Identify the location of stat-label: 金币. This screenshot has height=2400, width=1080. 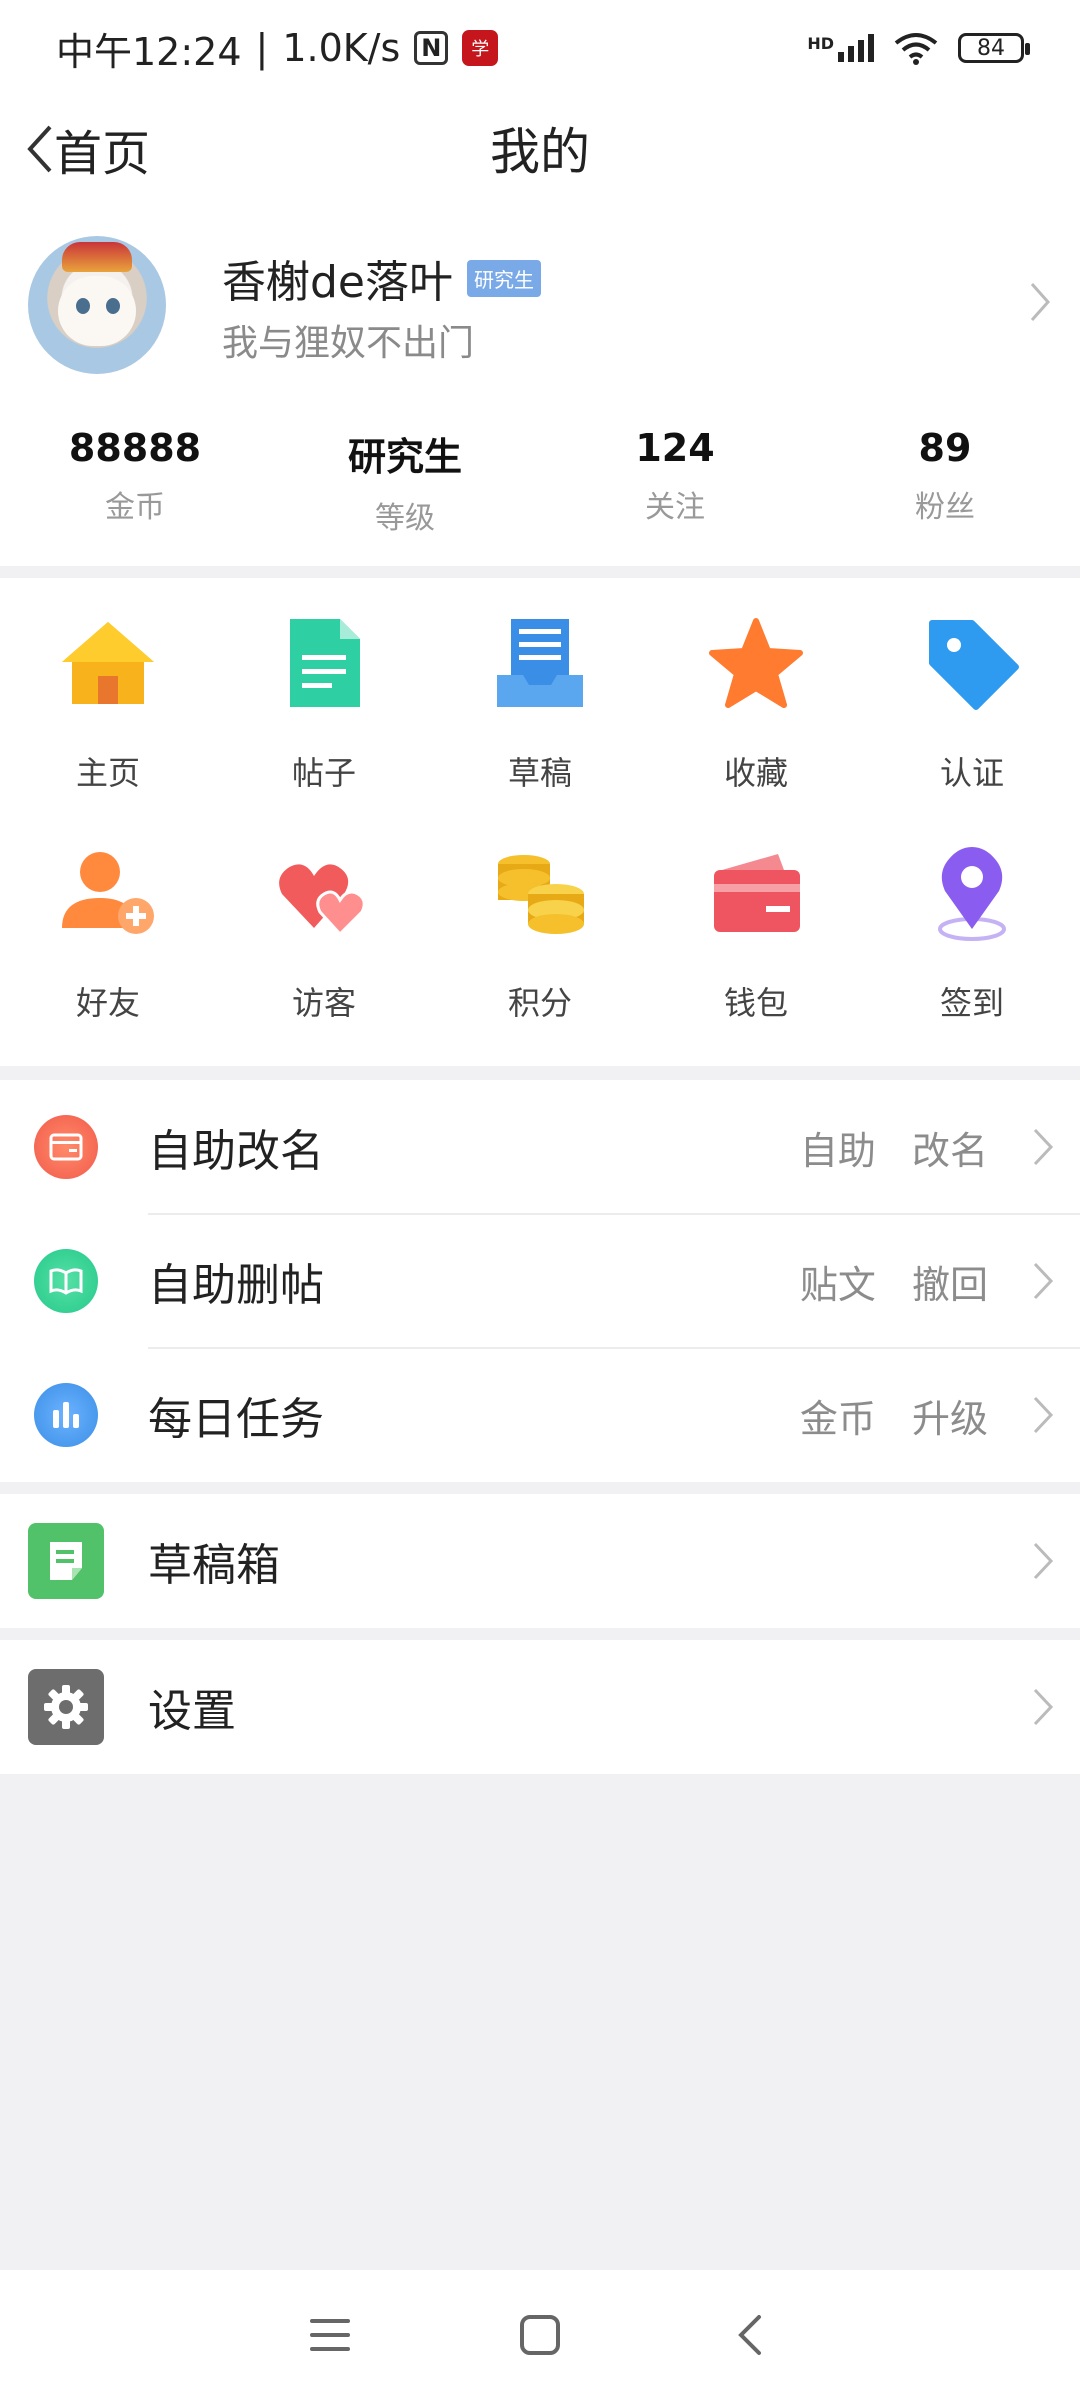
(135, 507).